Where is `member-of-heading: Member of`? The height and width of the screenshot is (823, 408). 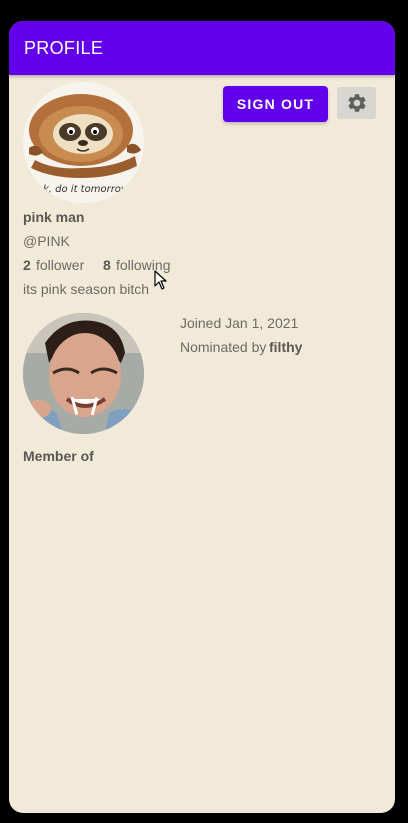 member-of-heading: Member of is located at coordinates (58, 456).